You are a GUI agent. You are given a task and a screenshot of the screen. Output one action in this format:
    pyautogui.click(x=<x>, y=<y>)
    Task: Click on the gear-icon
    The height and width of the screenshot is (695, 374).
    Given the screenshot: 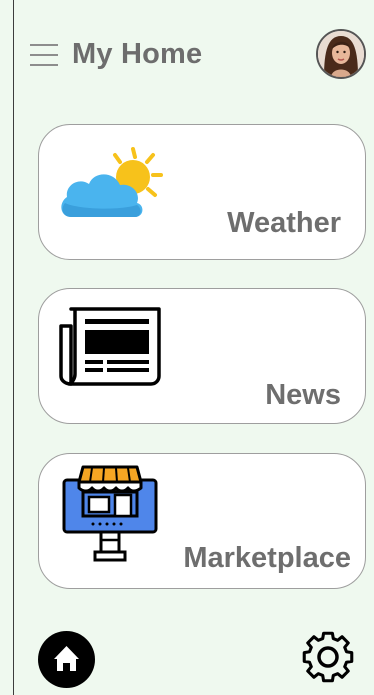 What is the action you would take?
    pyautogui.click(x=328, y=657)
    